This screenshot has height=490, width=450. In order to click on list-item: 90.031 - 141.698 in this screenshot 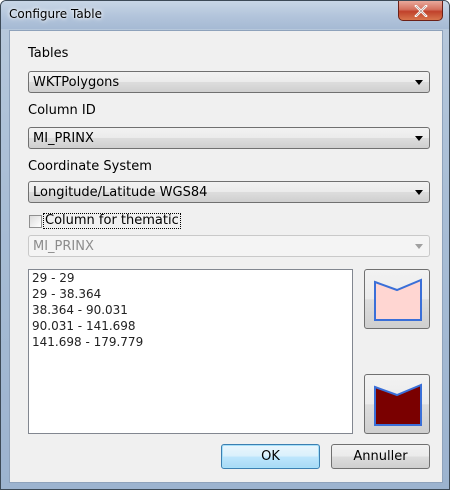, I will do `click(190, 326)`.